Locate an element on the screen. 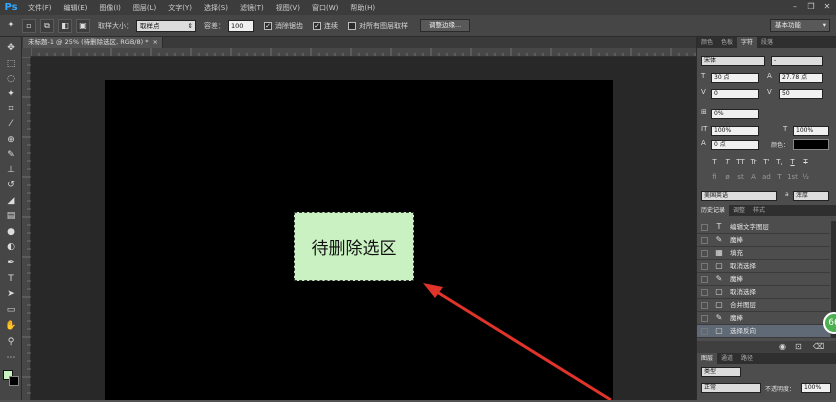  opacity-input: 100% is located at coordinates (816, 388).